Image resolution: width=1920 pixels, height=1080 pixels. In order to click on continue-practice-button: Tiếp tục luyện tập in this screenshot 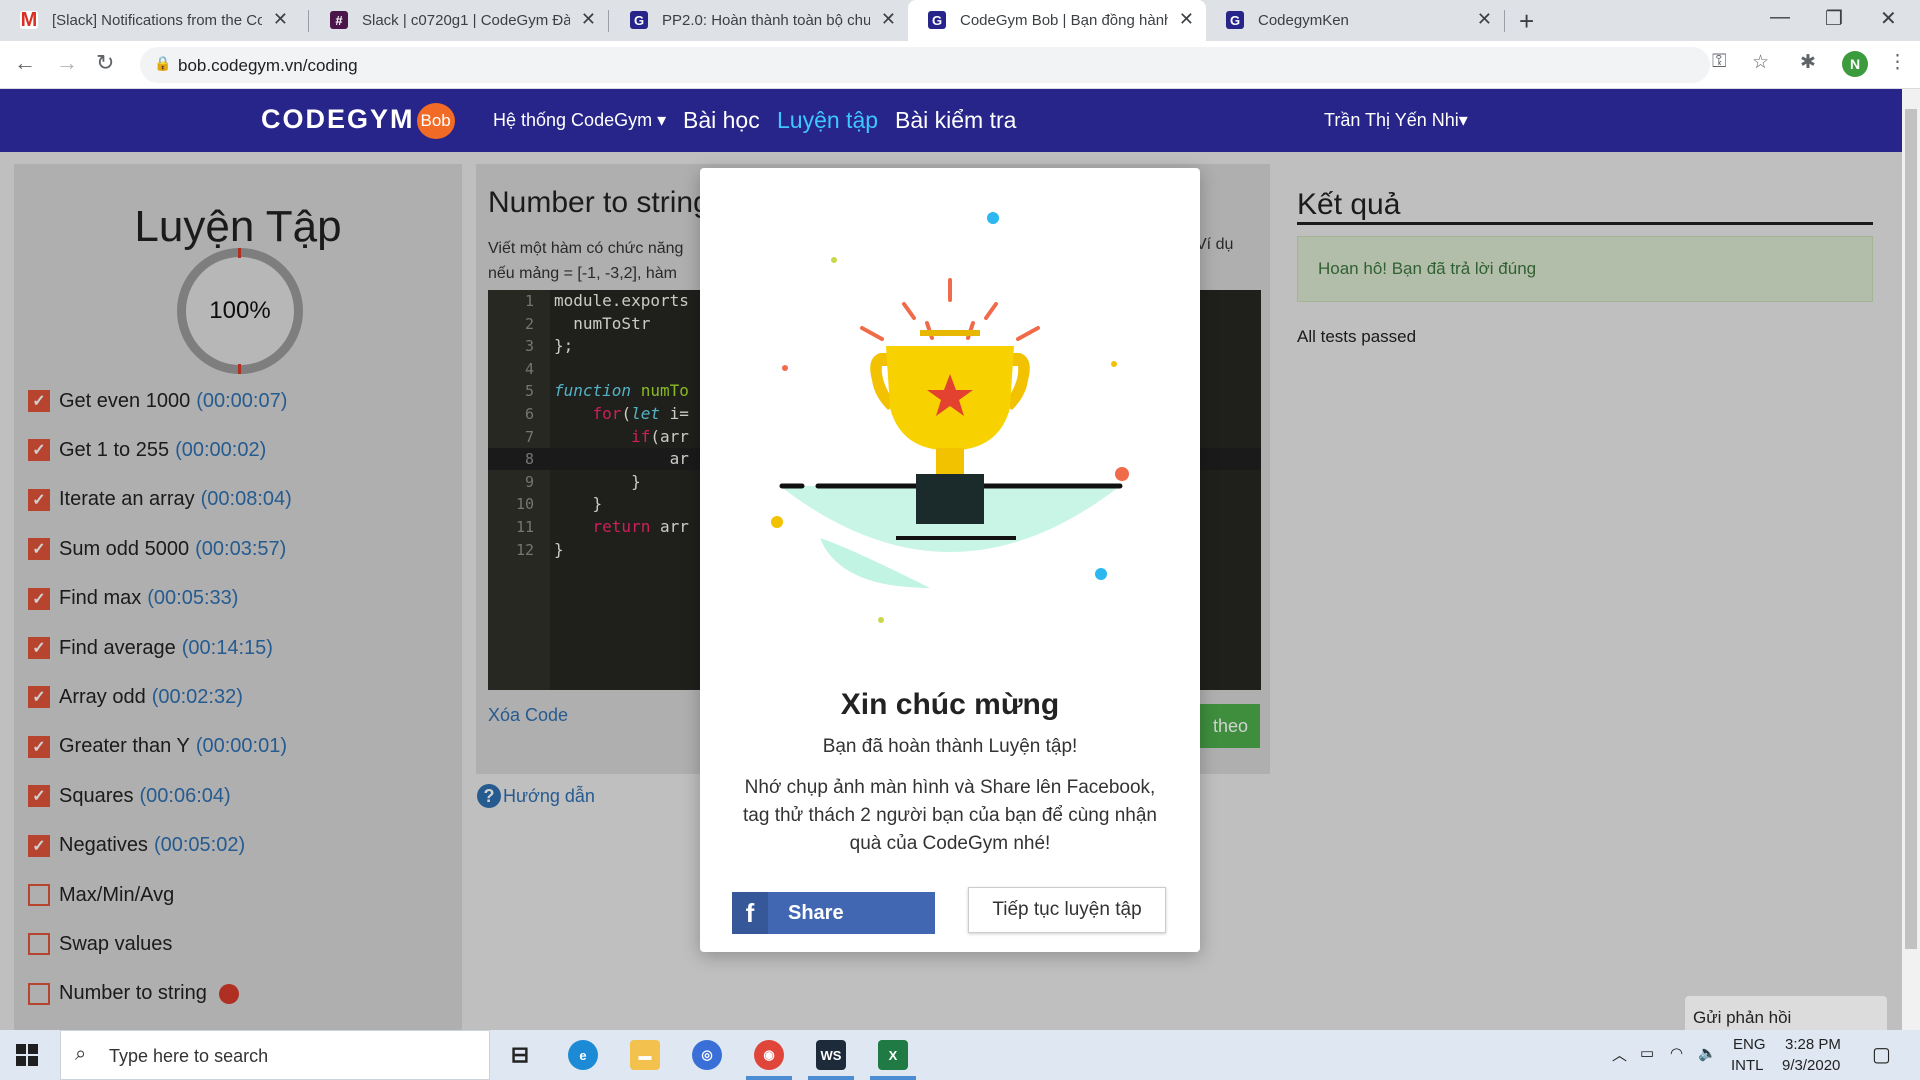, I will do `click(1067, 910)`.